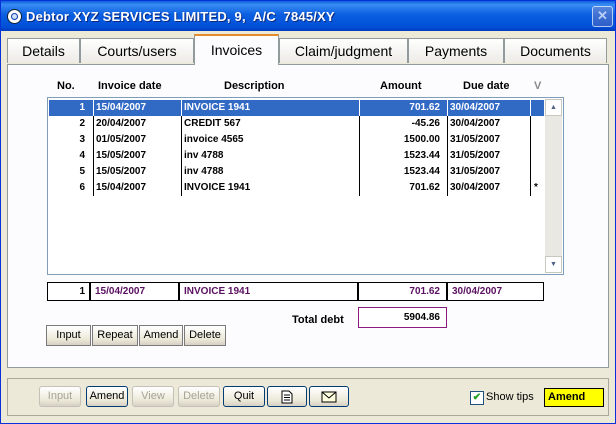 Image resolution: width=616 pixels, height=424 pixels. Describe the element at coordinates (254, 86) in the screenshot. I see `col-header-description: Description` at that location.